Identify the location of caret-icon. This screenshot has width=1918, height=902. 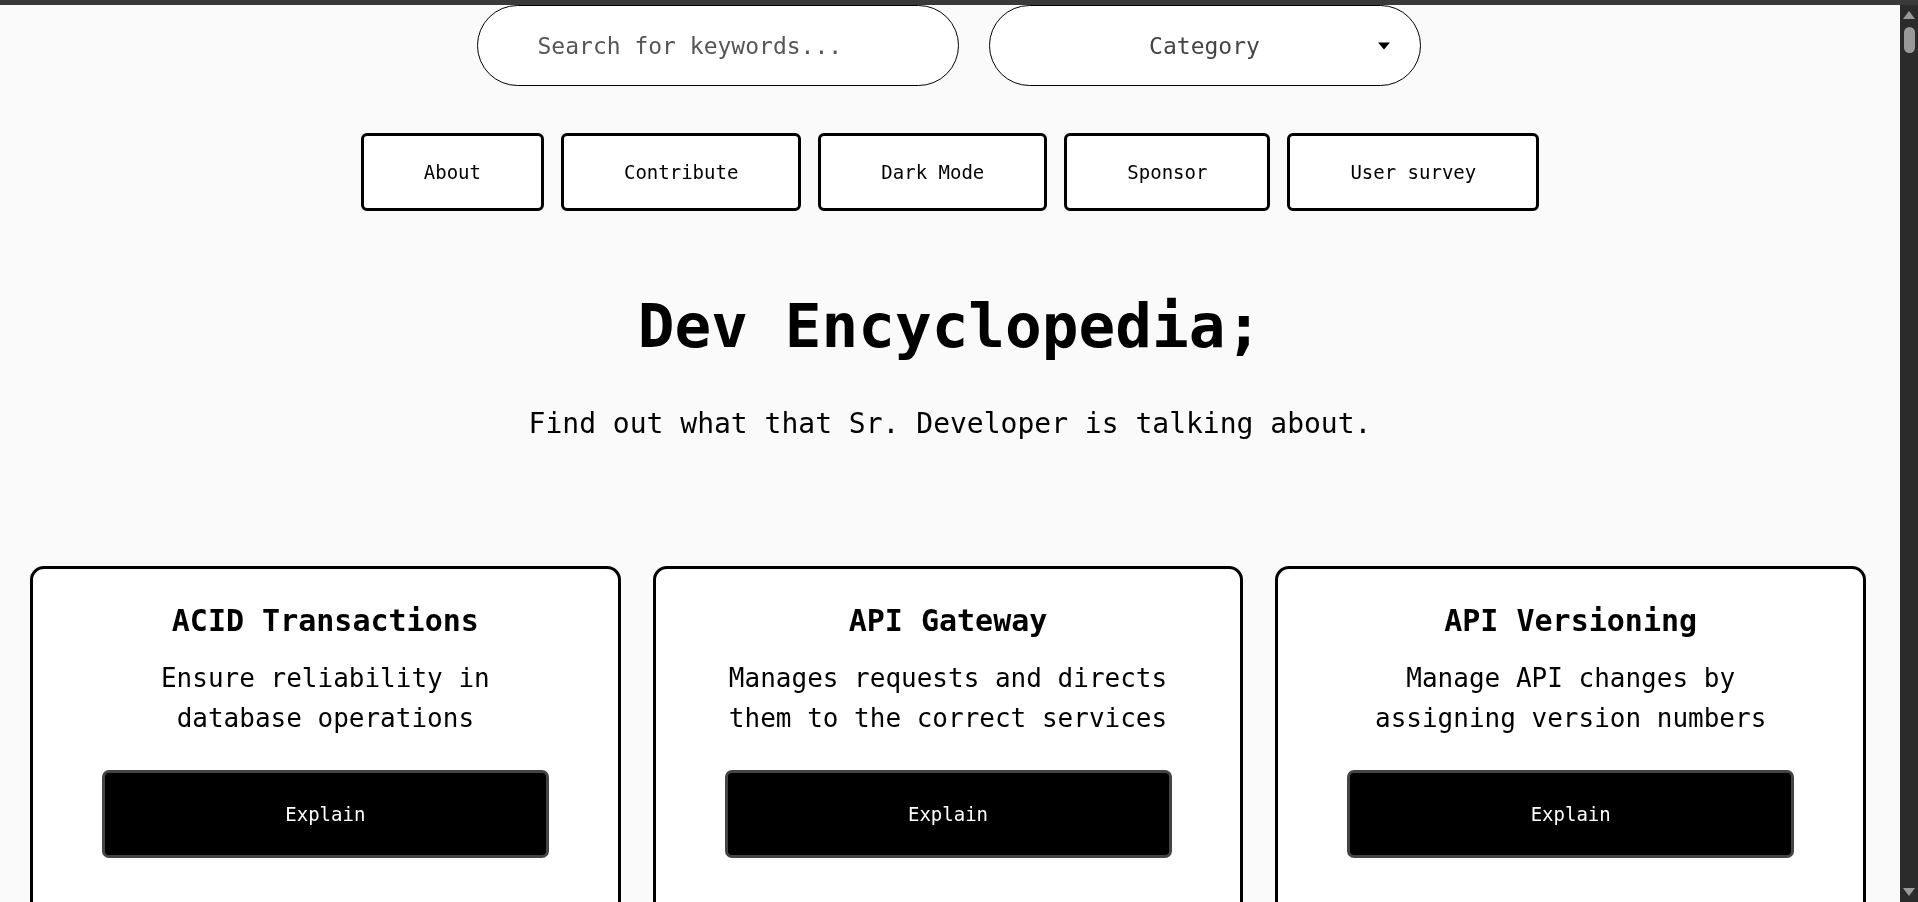
(1383, 46).